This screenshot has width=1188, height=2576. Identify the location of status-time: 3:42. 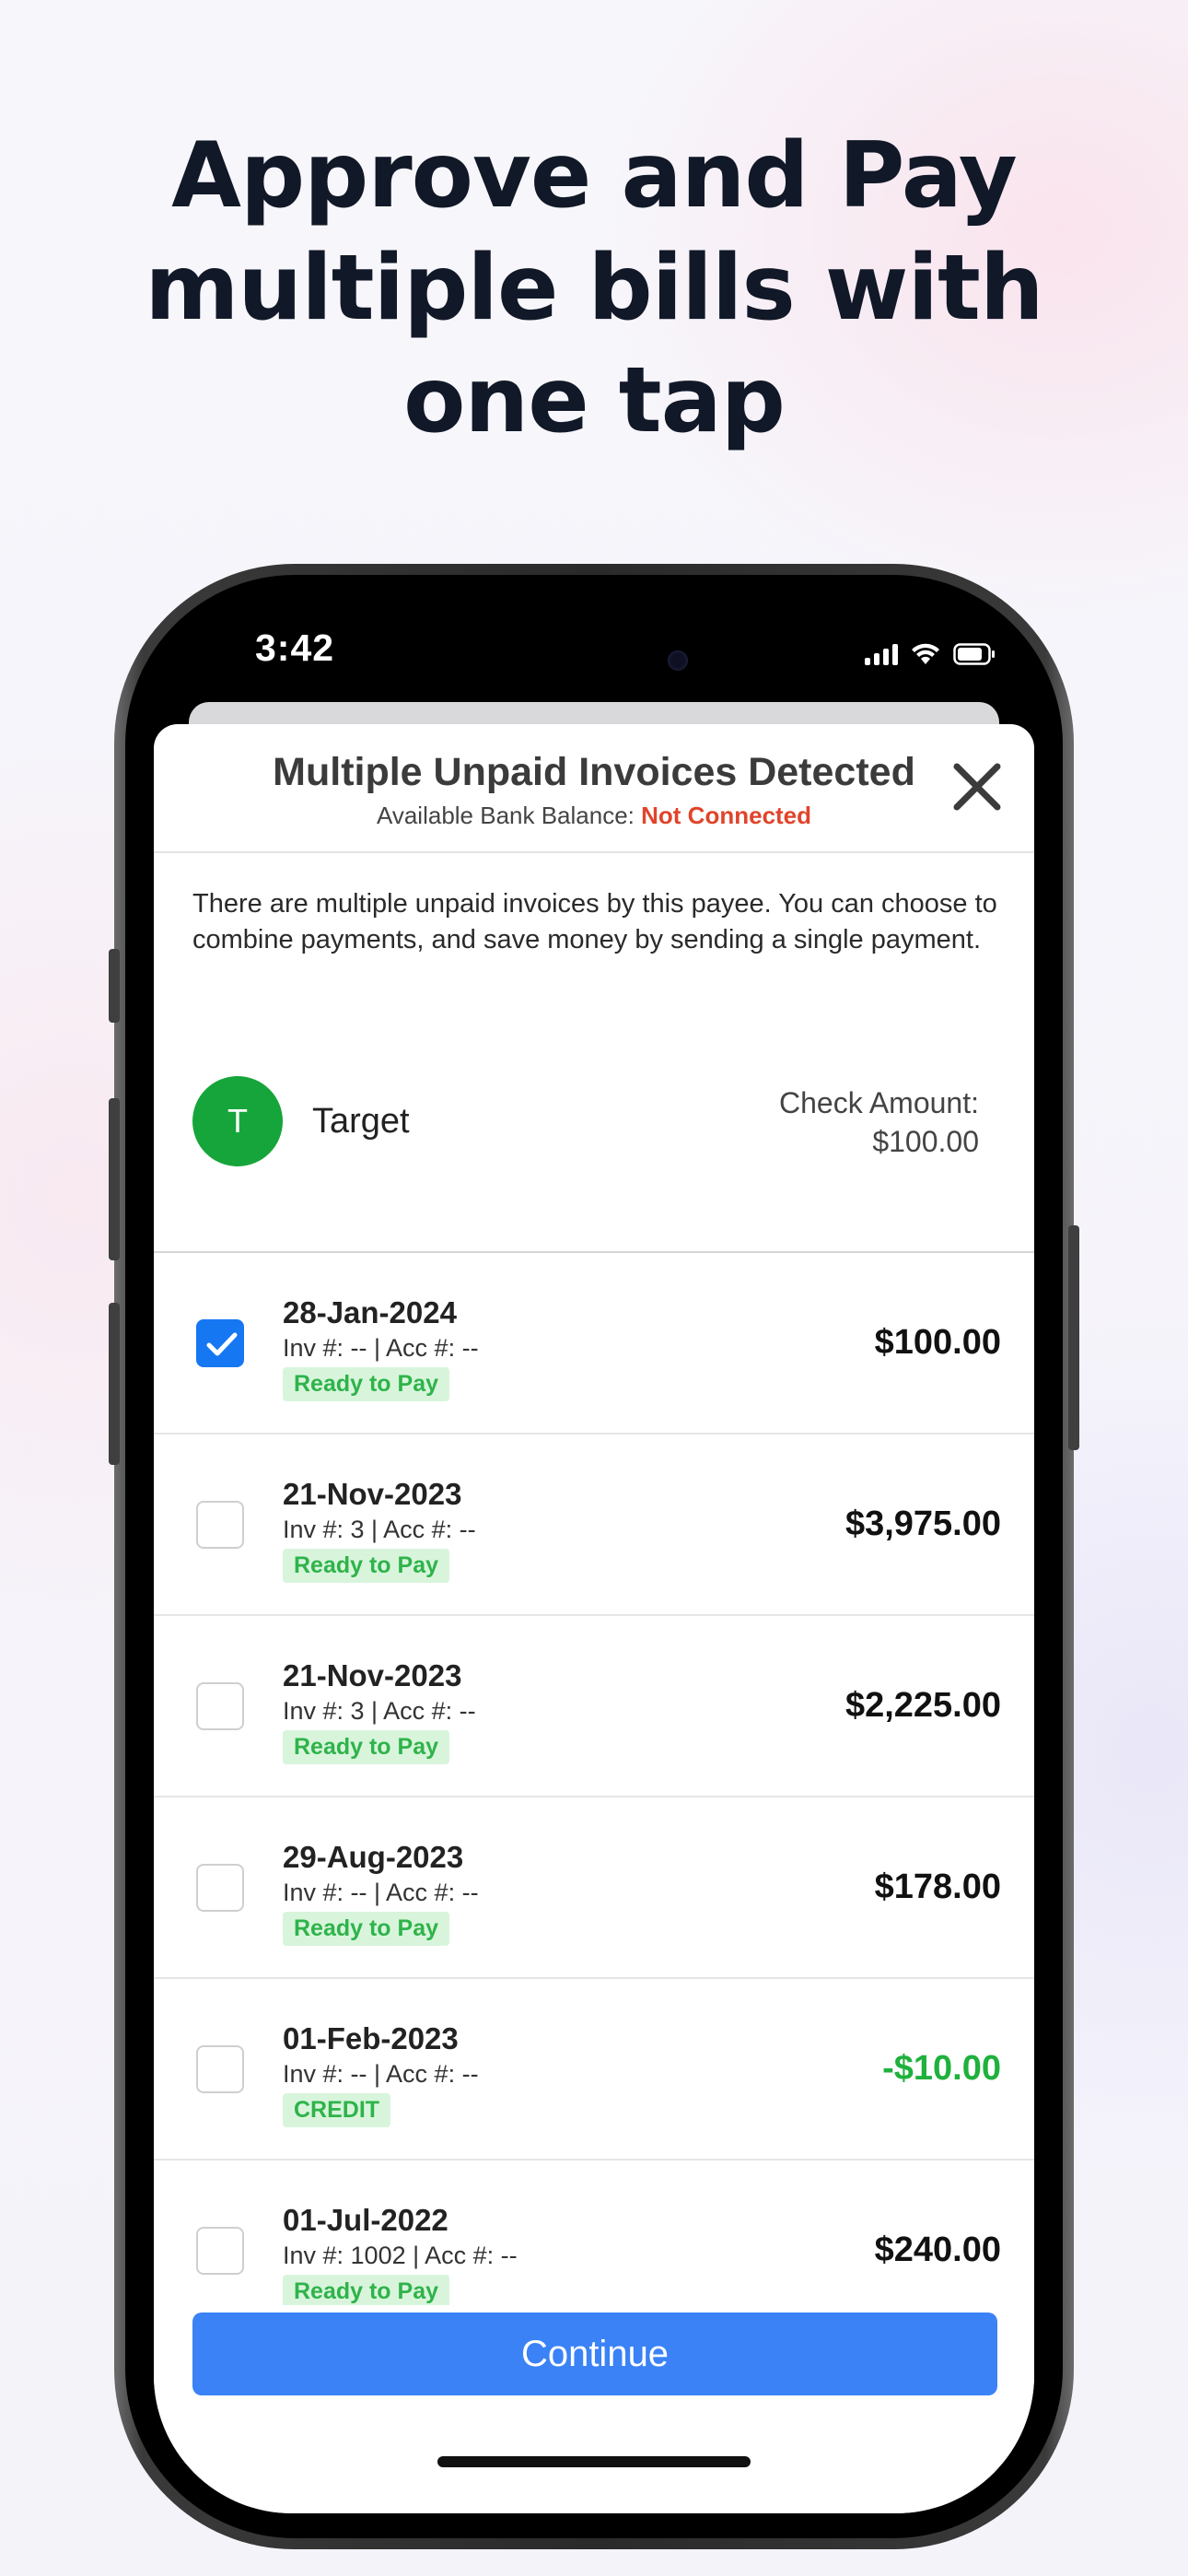
(295, 647).